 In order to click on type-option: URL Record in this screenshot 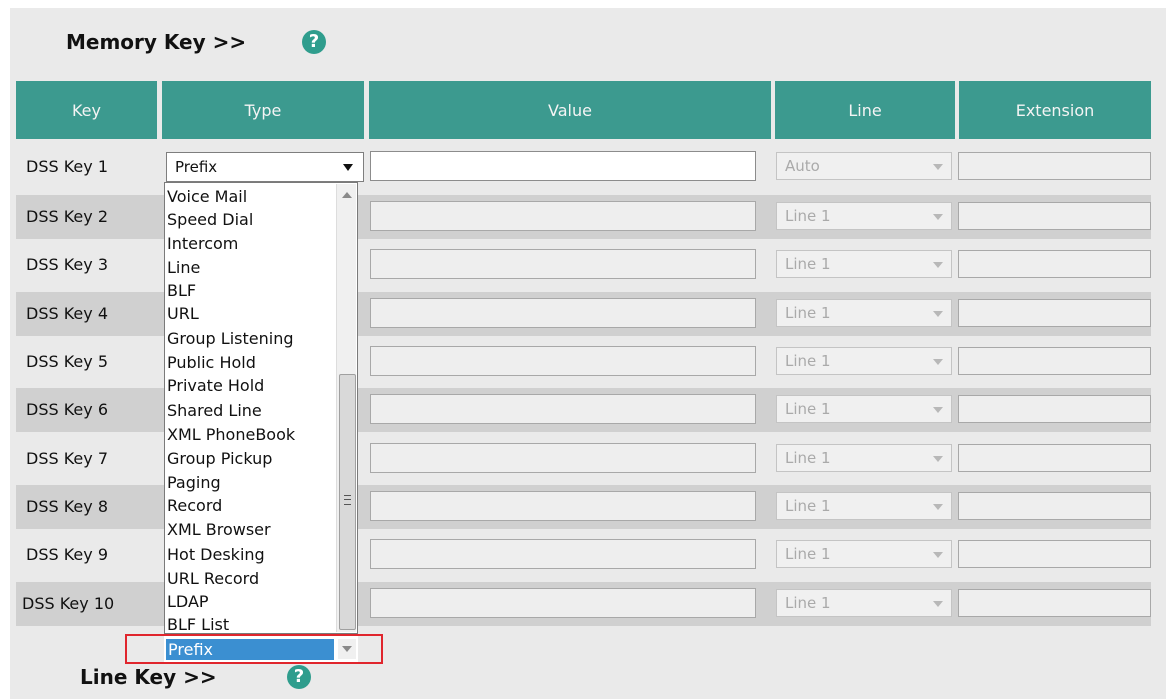, I will do `click(251, 578)`.